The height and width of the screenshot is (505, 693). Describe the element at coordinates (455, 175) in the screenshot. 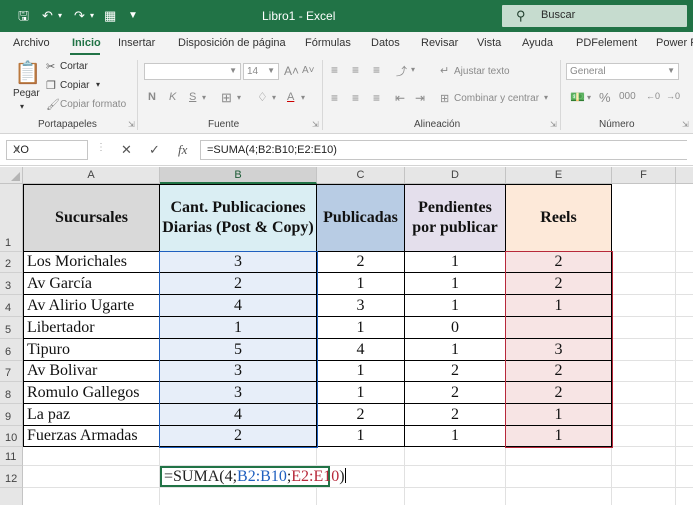

I see `column-header-d: D` at that location.